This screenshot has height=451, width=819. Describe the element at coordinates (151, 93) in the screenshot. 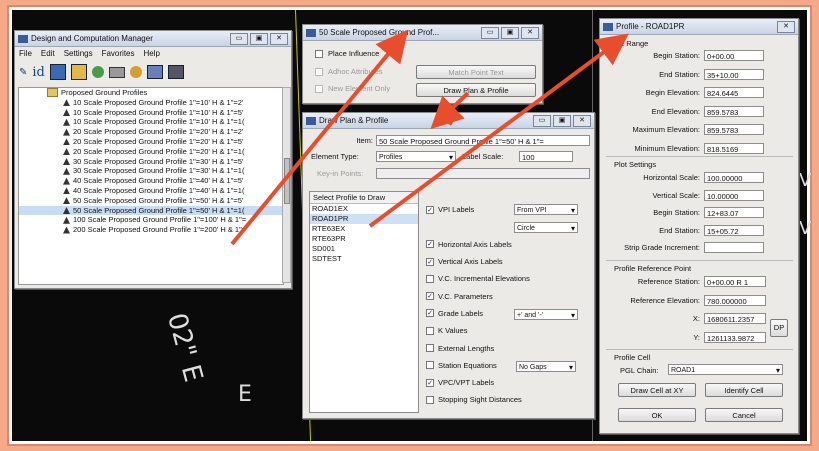

I see `tree-root: Proposed Ground Profiles` at that location.